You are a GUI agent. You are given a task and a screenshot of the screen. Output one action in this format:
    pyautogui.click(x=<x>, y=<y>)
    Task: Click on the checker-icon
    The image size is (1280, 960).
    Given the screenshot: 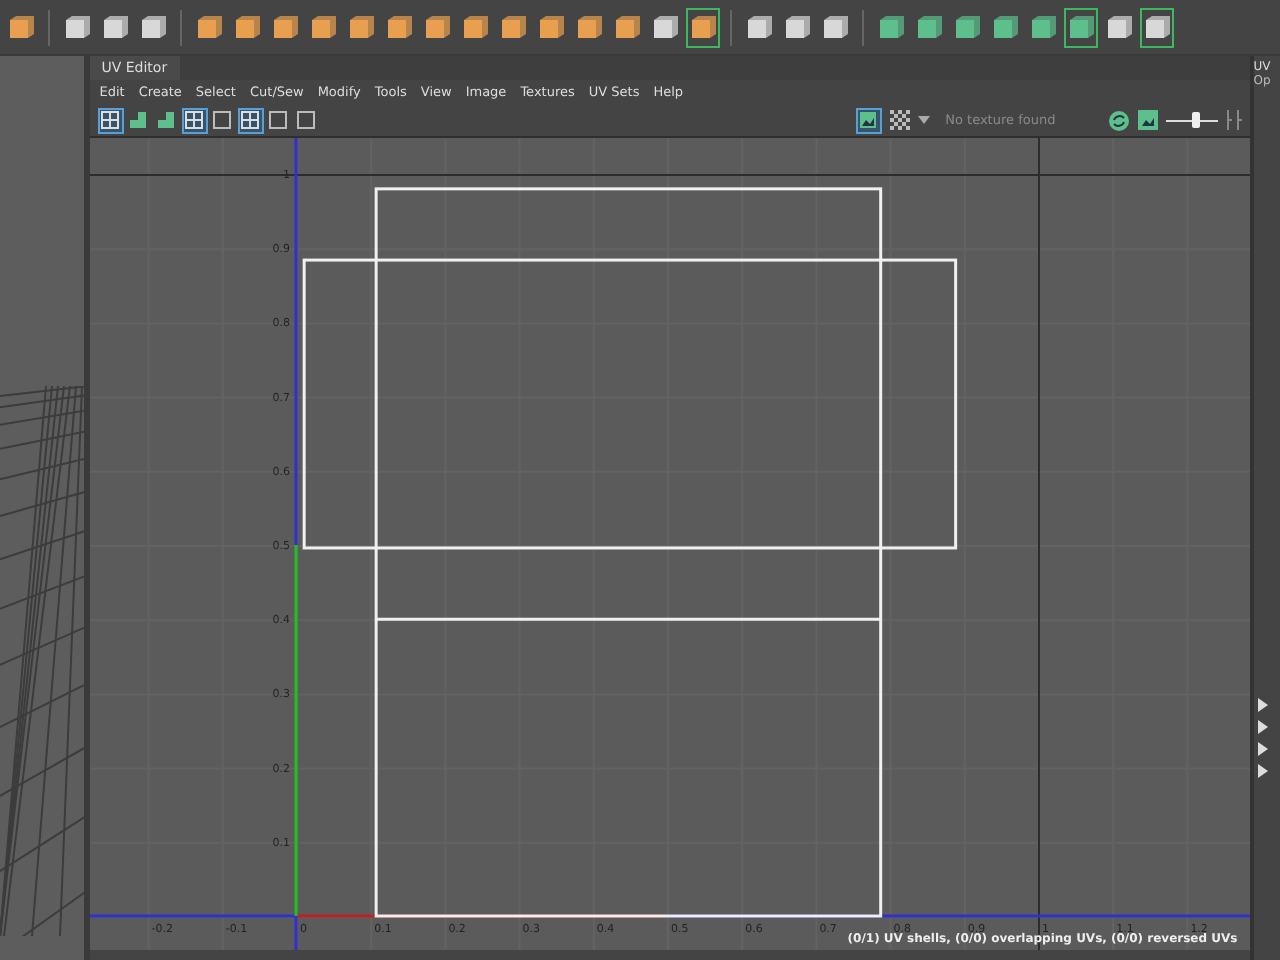 What is the action you would take?
    pyautogui.click(x=899, y=120)
    